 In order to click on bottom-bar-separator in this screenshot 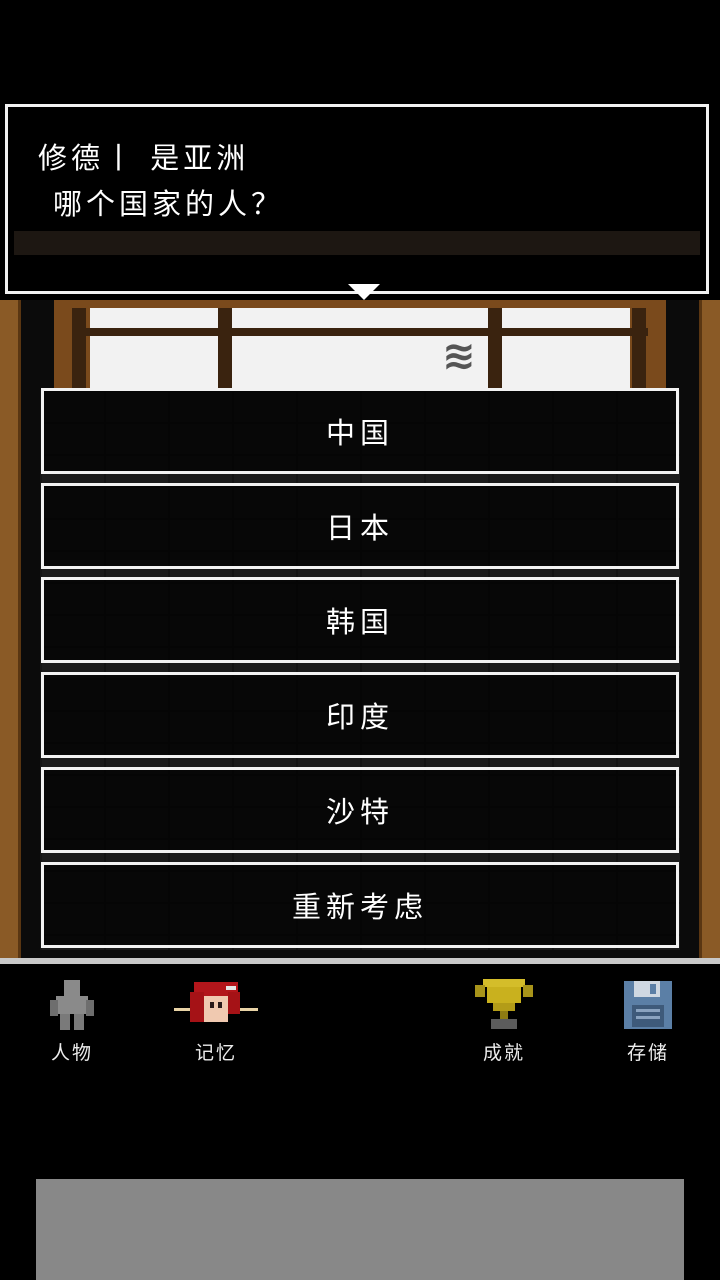, I will do `click(360, 961)`.